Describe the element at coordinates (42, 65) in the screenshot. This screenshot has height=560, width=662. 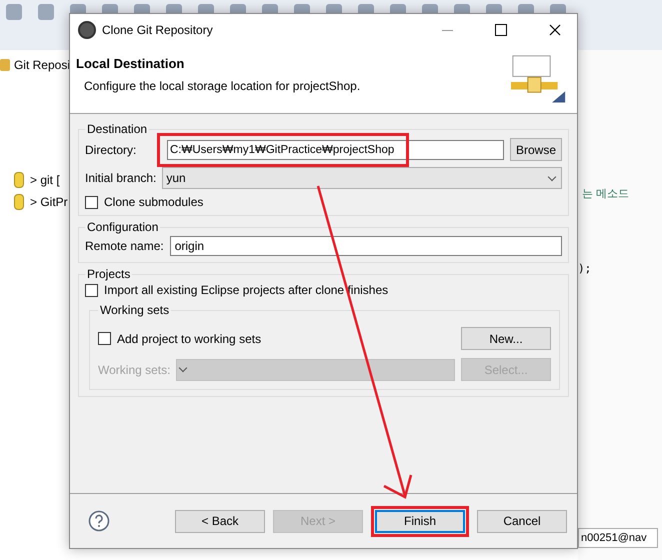
I see `view-title: Git Reposi` at that location.